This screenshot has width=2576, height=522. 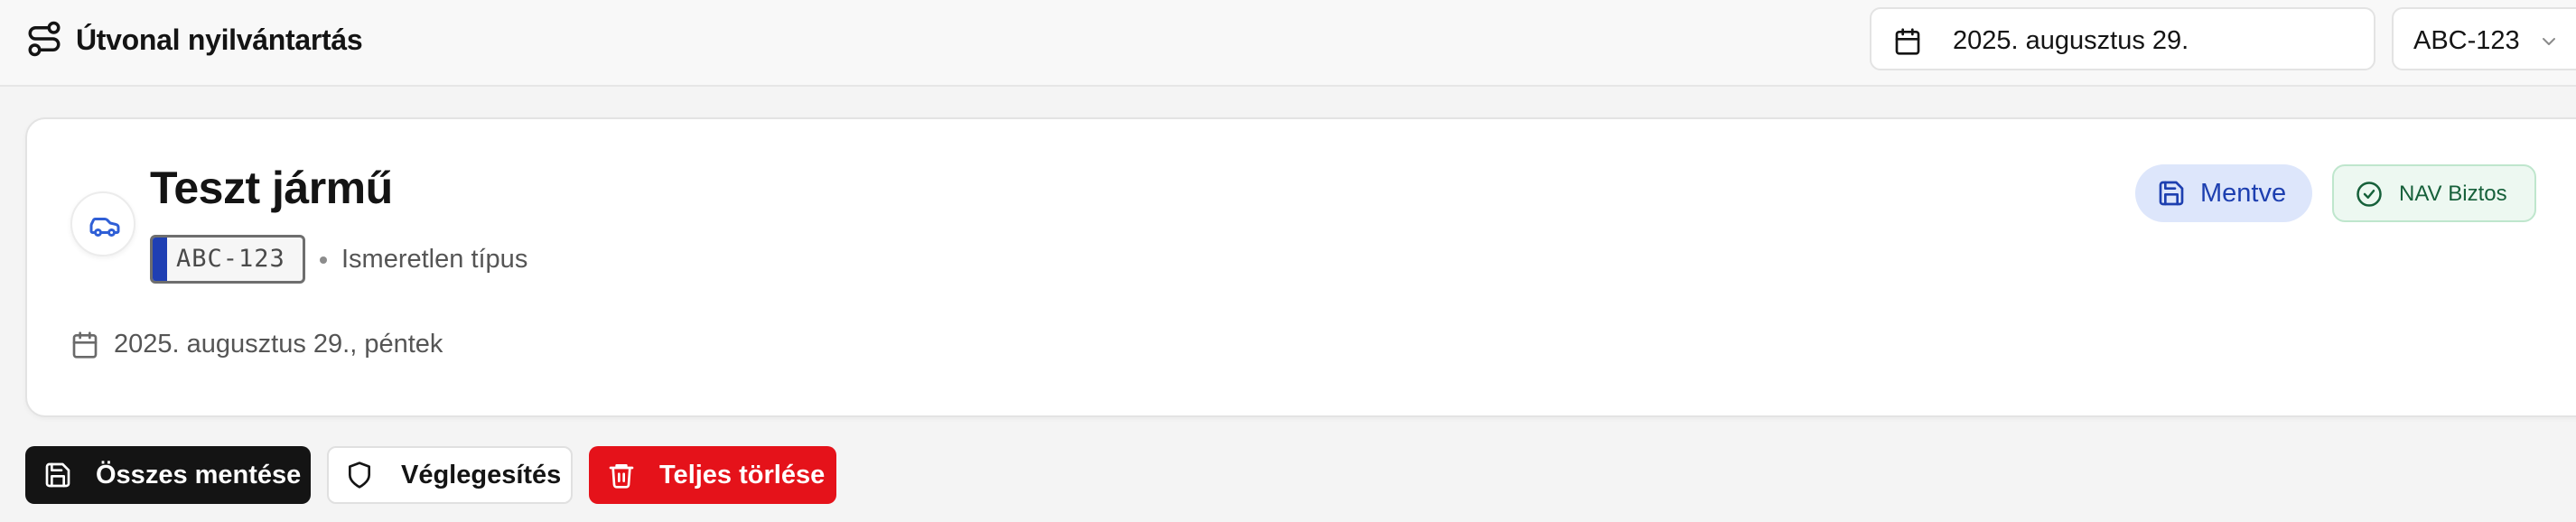 I want to click on chevron-down-icon, so click(x=2549, y=41).